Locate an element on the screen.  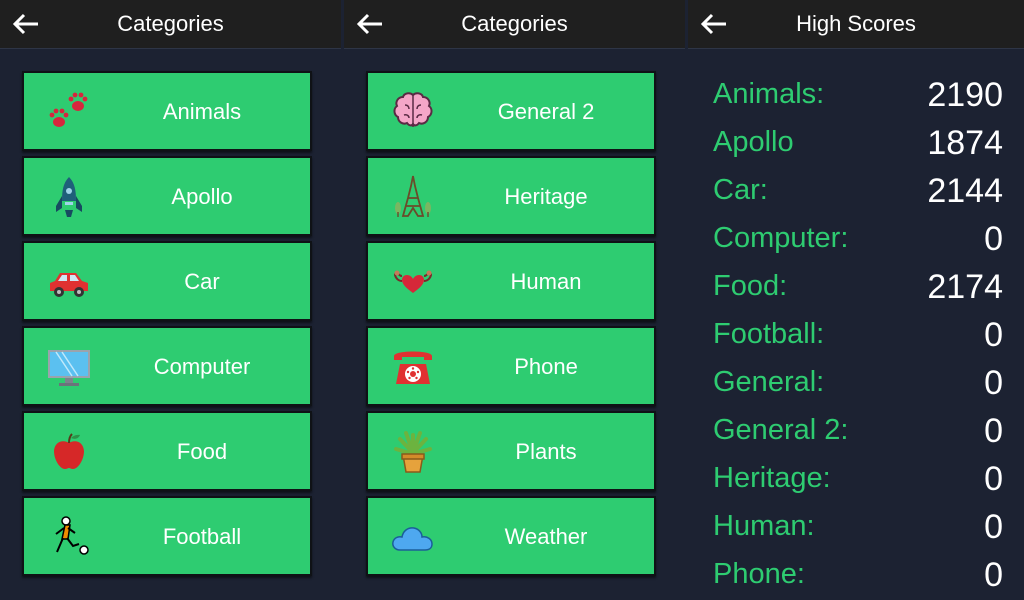
category-card-animals: Animals is located at coordinates (167, 111).